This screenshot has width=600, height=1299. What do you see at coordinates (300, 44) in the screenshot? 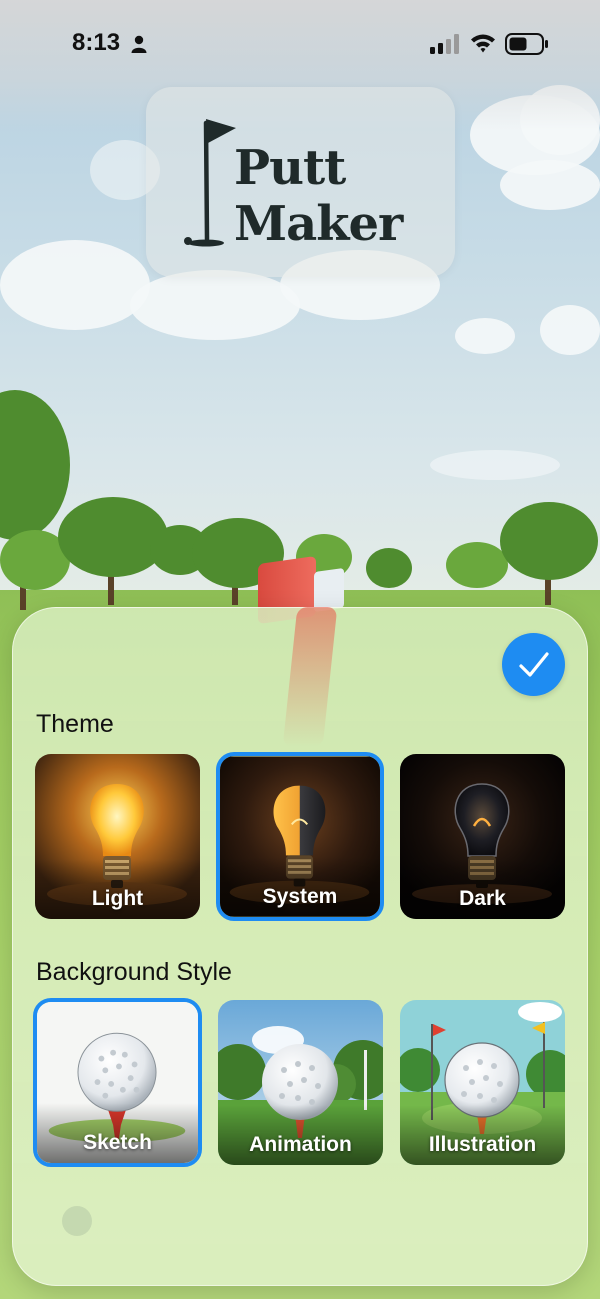
I see `status-bar: 8:13` at bounding box center [300, 44].